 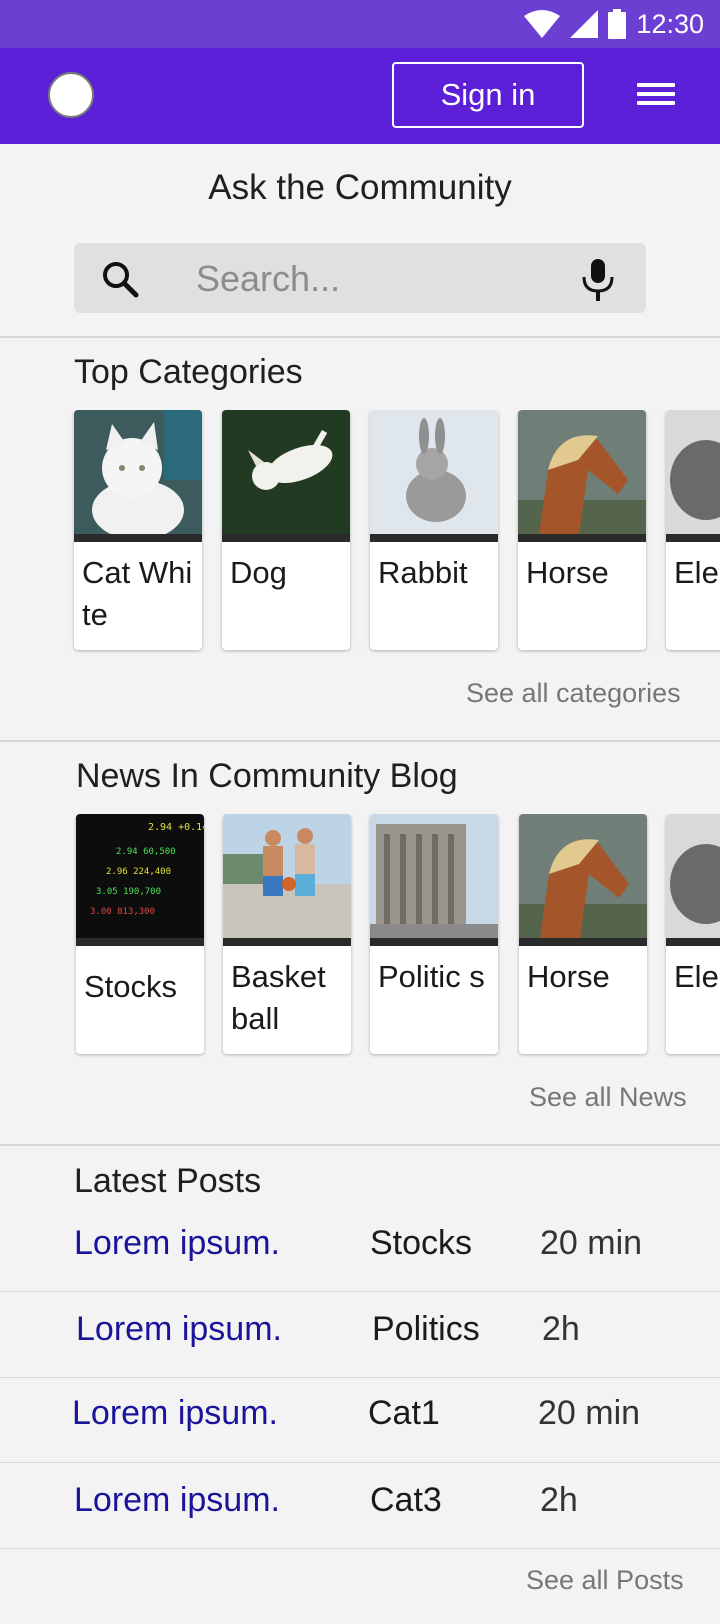 What do you see at coordinates (71, 95) in the screenshot?
I see `logo-icon` at bounding box center [71, 95].